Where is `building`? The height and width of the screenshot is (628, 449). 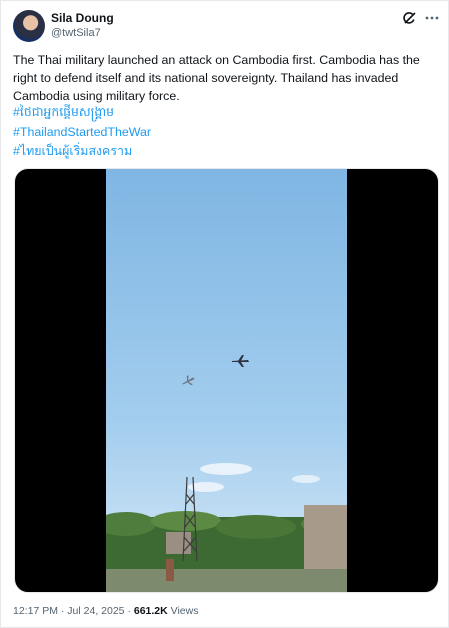 building is located at coordinates (178, 543).